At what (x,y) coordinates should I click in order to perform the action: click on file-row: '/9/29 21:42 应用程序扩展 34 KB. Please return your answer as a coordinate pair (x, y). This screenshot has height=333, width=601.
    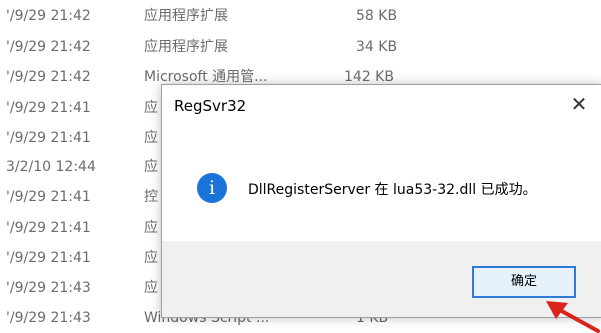
    Looking at the image, I should click on (300, 47).